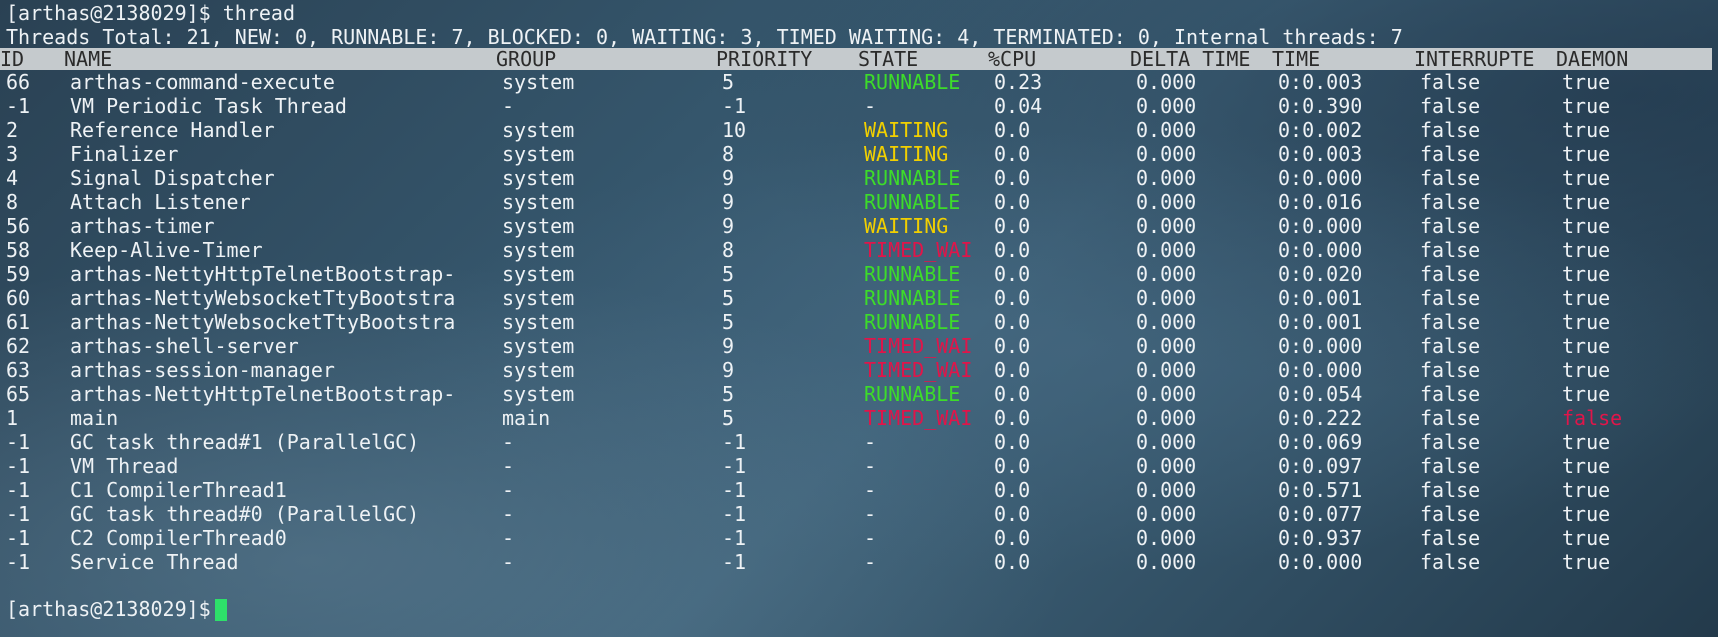  What do you see at coordinates (184, 346) in the screenshot?
I see `thread-name: arthas-shell-server` at bounding box center [184, 346].